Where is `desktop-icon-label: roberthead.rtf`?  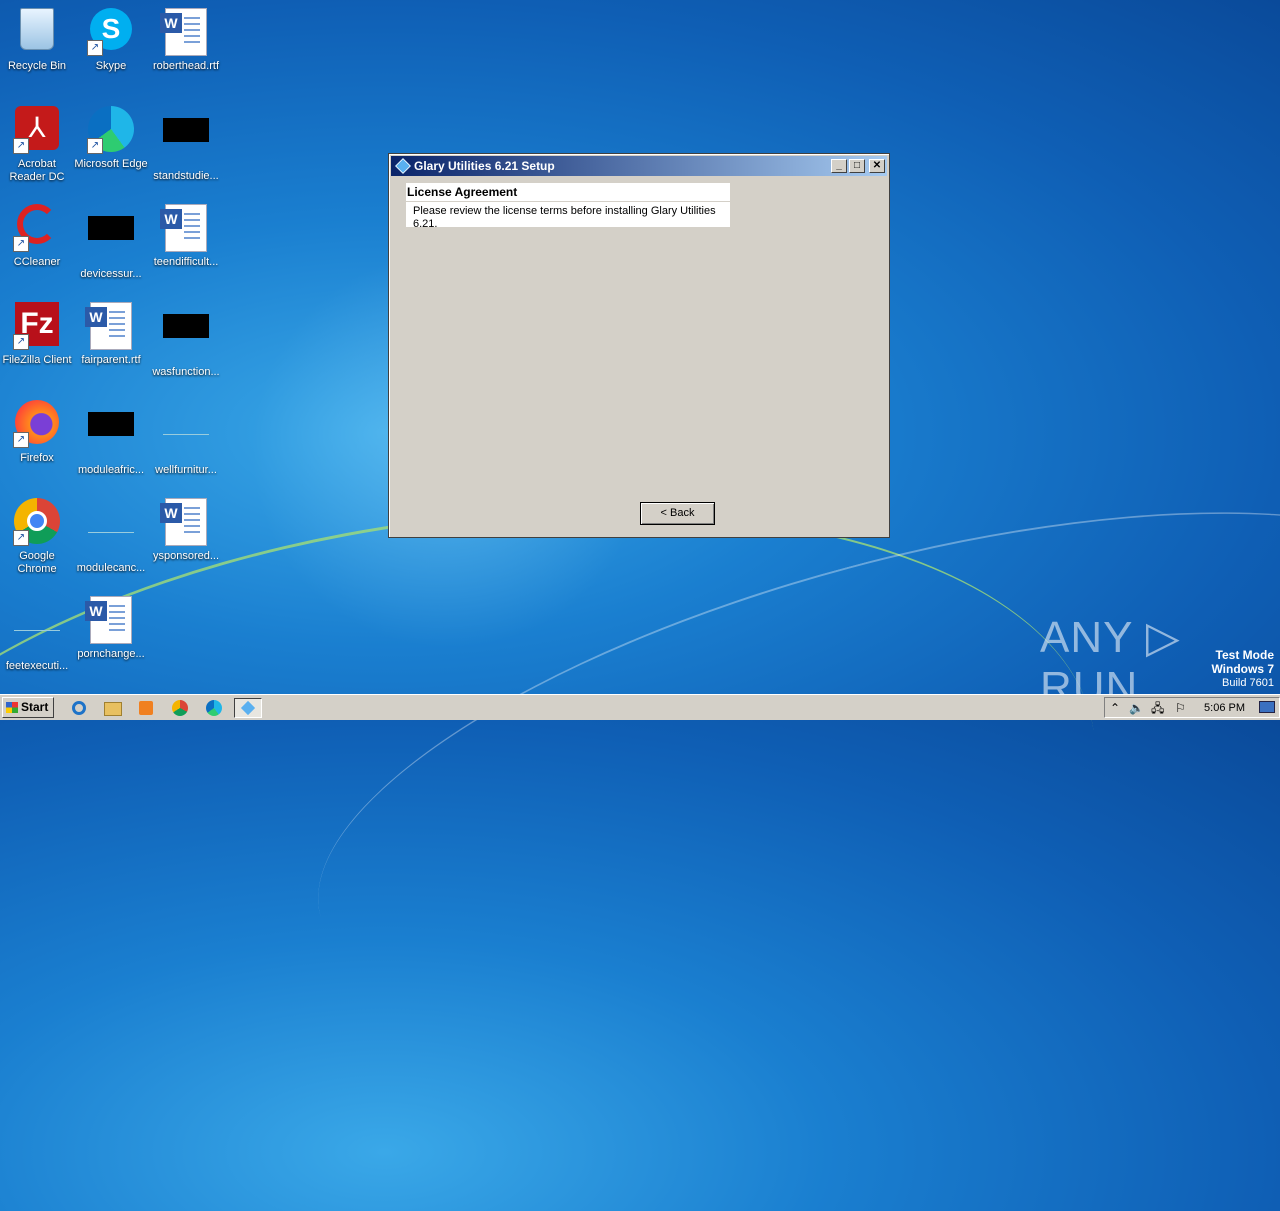
desktop-icon-label: roberthead.rtf is located at coordinates (186, 66).